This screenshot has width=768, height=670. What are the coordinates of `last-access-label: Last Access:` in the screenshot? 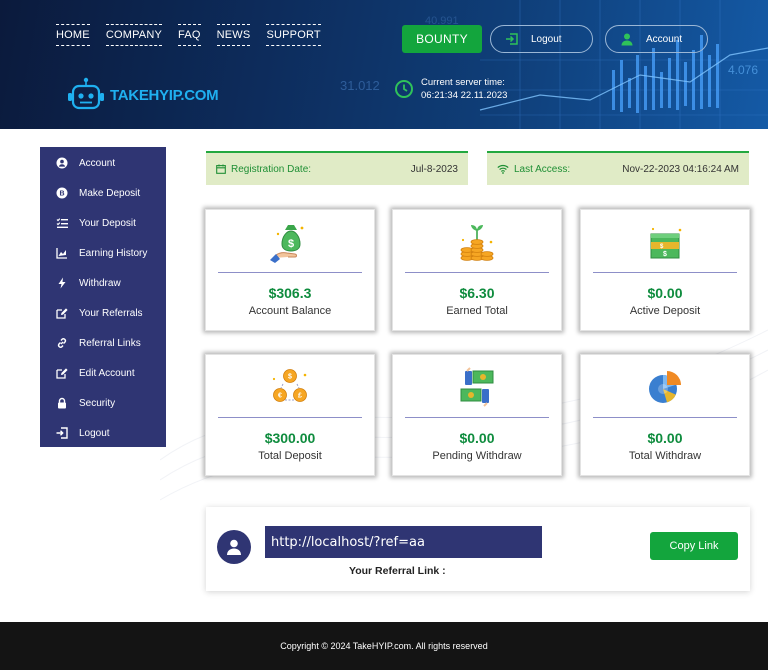 It's located at (542, 169).